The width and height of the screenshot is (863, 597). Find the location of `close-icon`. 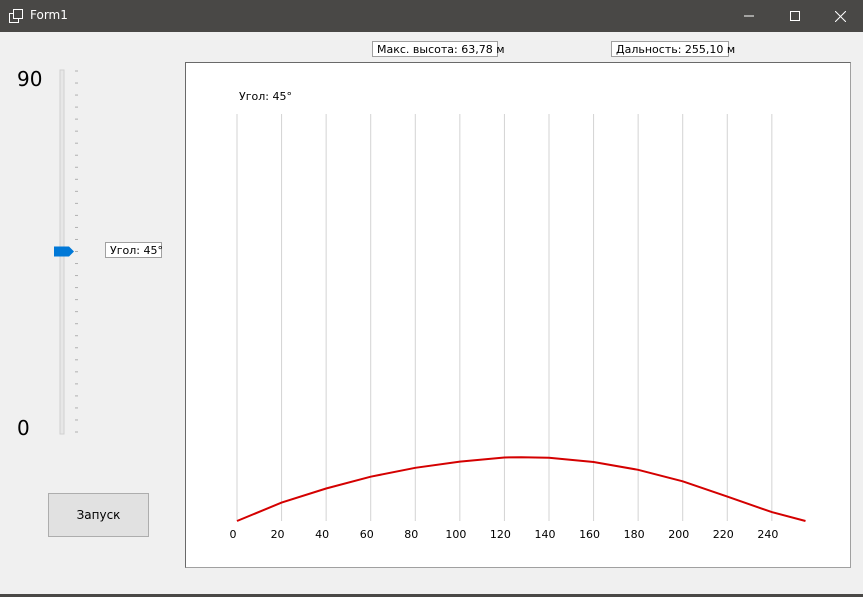

close-icon is located at coordinates (840, 16).